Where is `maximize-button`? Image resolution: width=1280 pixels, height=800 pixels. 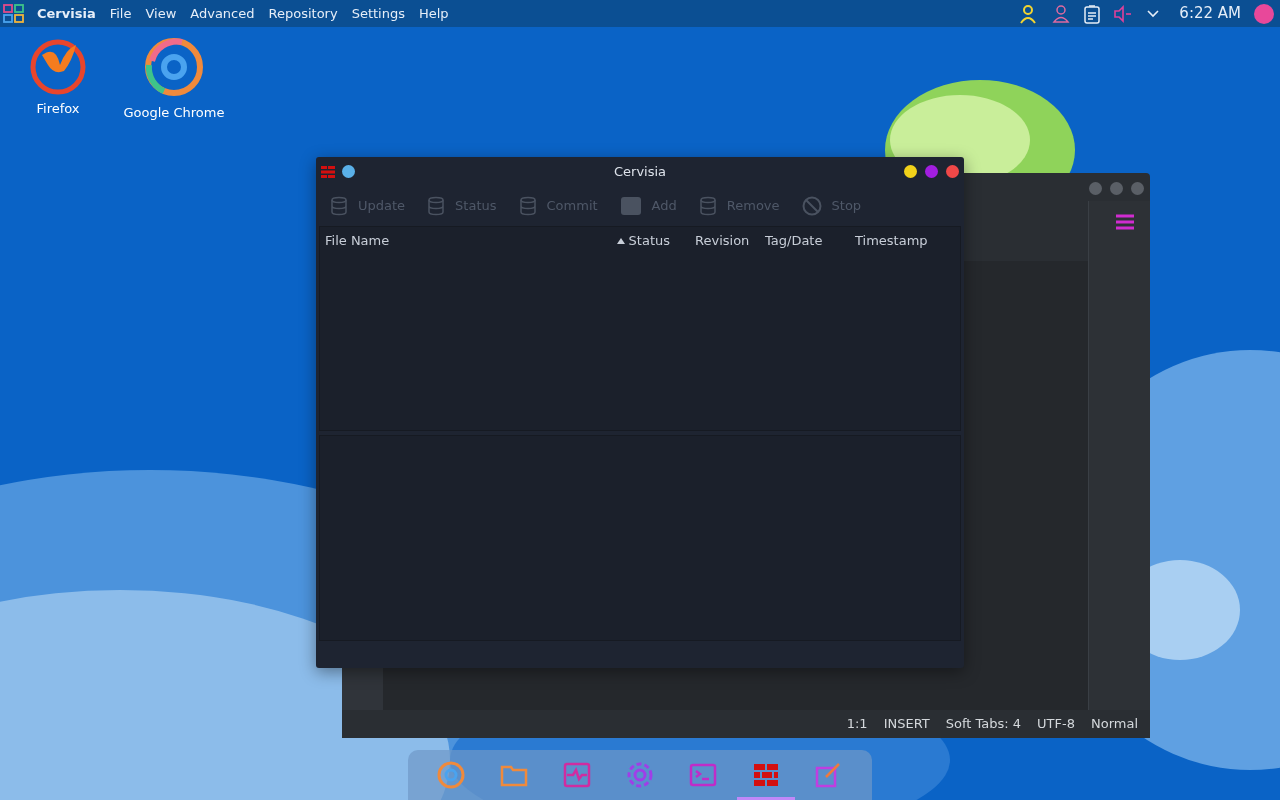
maximize-button is located at coordinates (931, 171).